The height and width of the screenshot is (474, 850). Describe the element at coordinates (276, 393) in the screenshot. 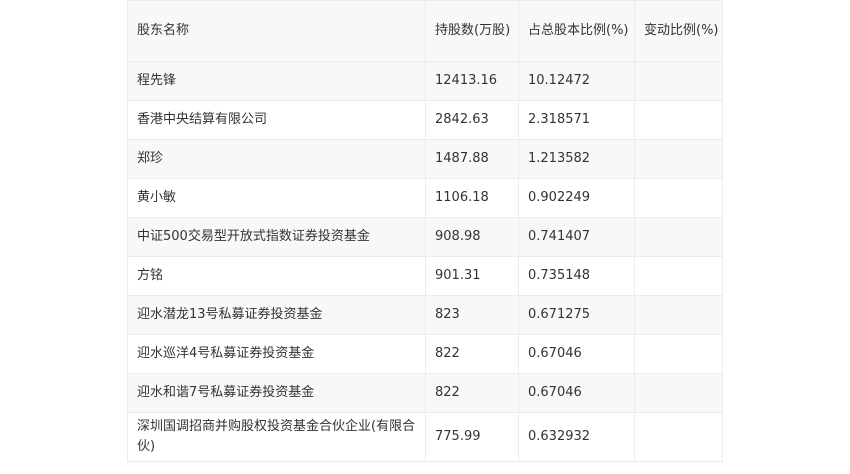

I see `cell-name: 迎水和谐7号私募证券投资基金` at that location.